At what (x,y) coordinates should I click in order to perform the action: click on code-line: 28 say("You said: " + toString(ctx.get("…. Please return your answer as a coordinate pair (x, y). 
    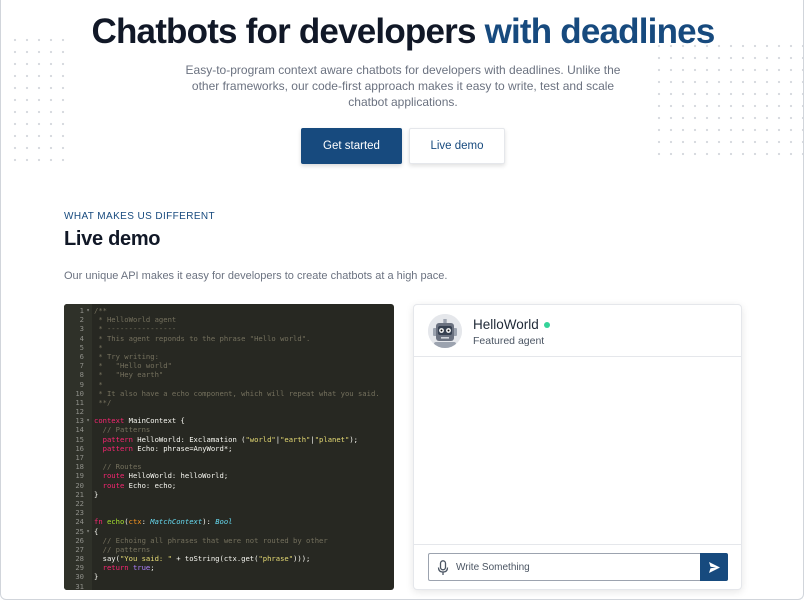
    Looking at the image, I should click on (229, 558).